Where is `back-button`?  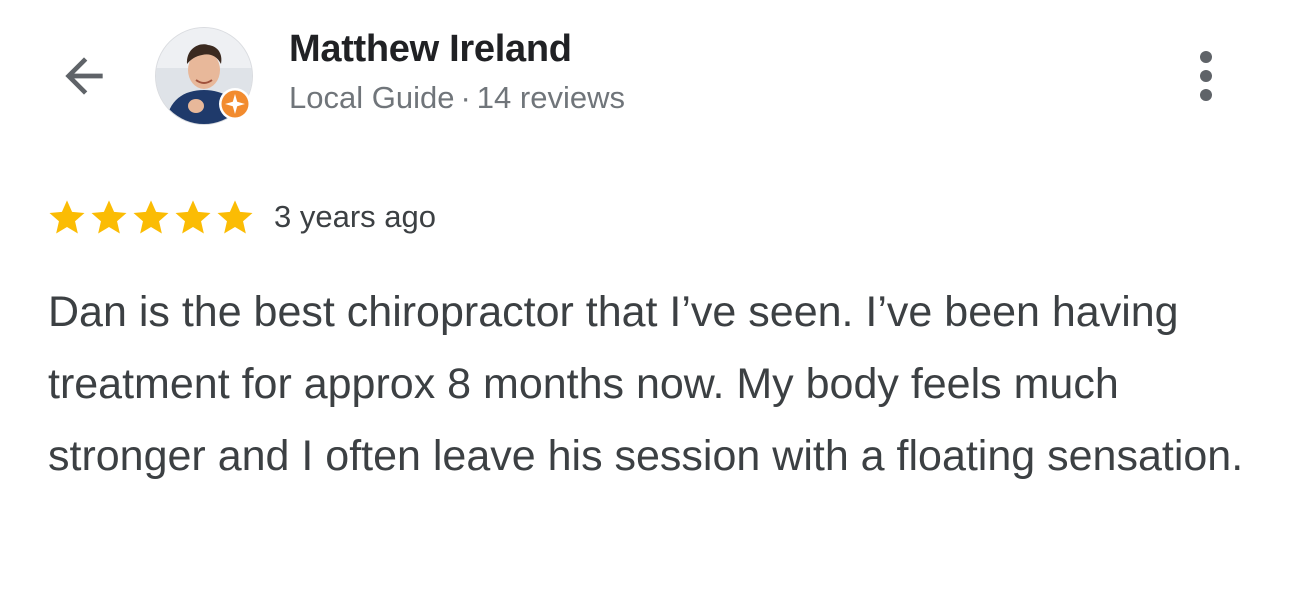
back-button is located at coordinates (84, 76).